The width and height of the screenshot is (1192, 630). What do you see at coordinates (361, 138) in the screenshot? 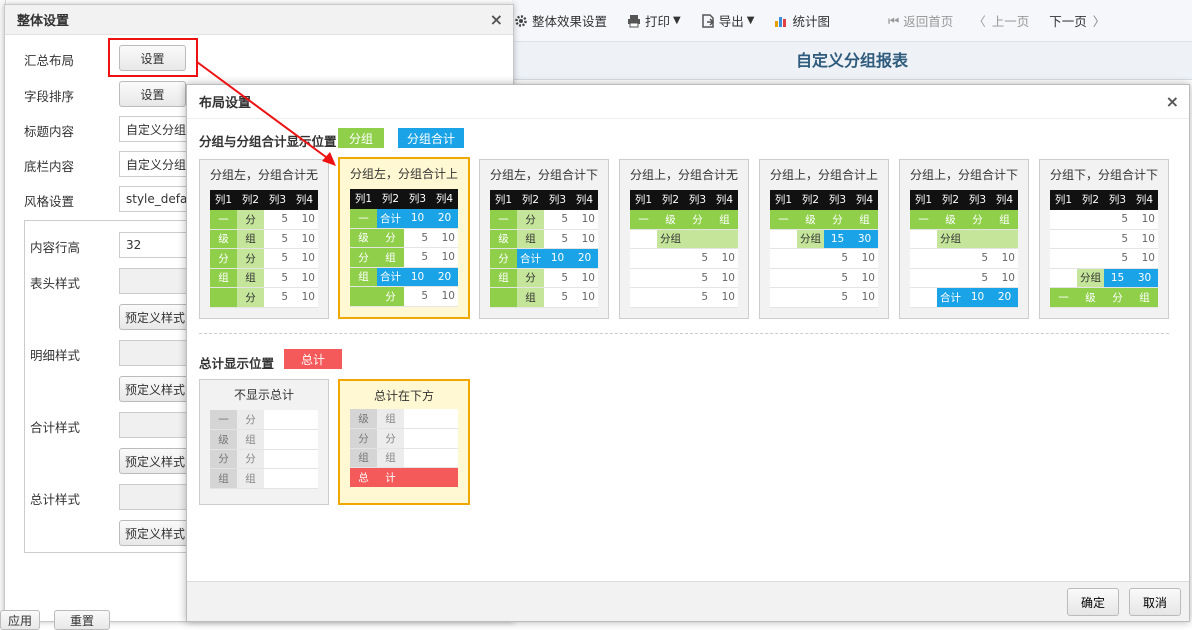
I see `group-tag: 分组` at bounding box center [361, 138].